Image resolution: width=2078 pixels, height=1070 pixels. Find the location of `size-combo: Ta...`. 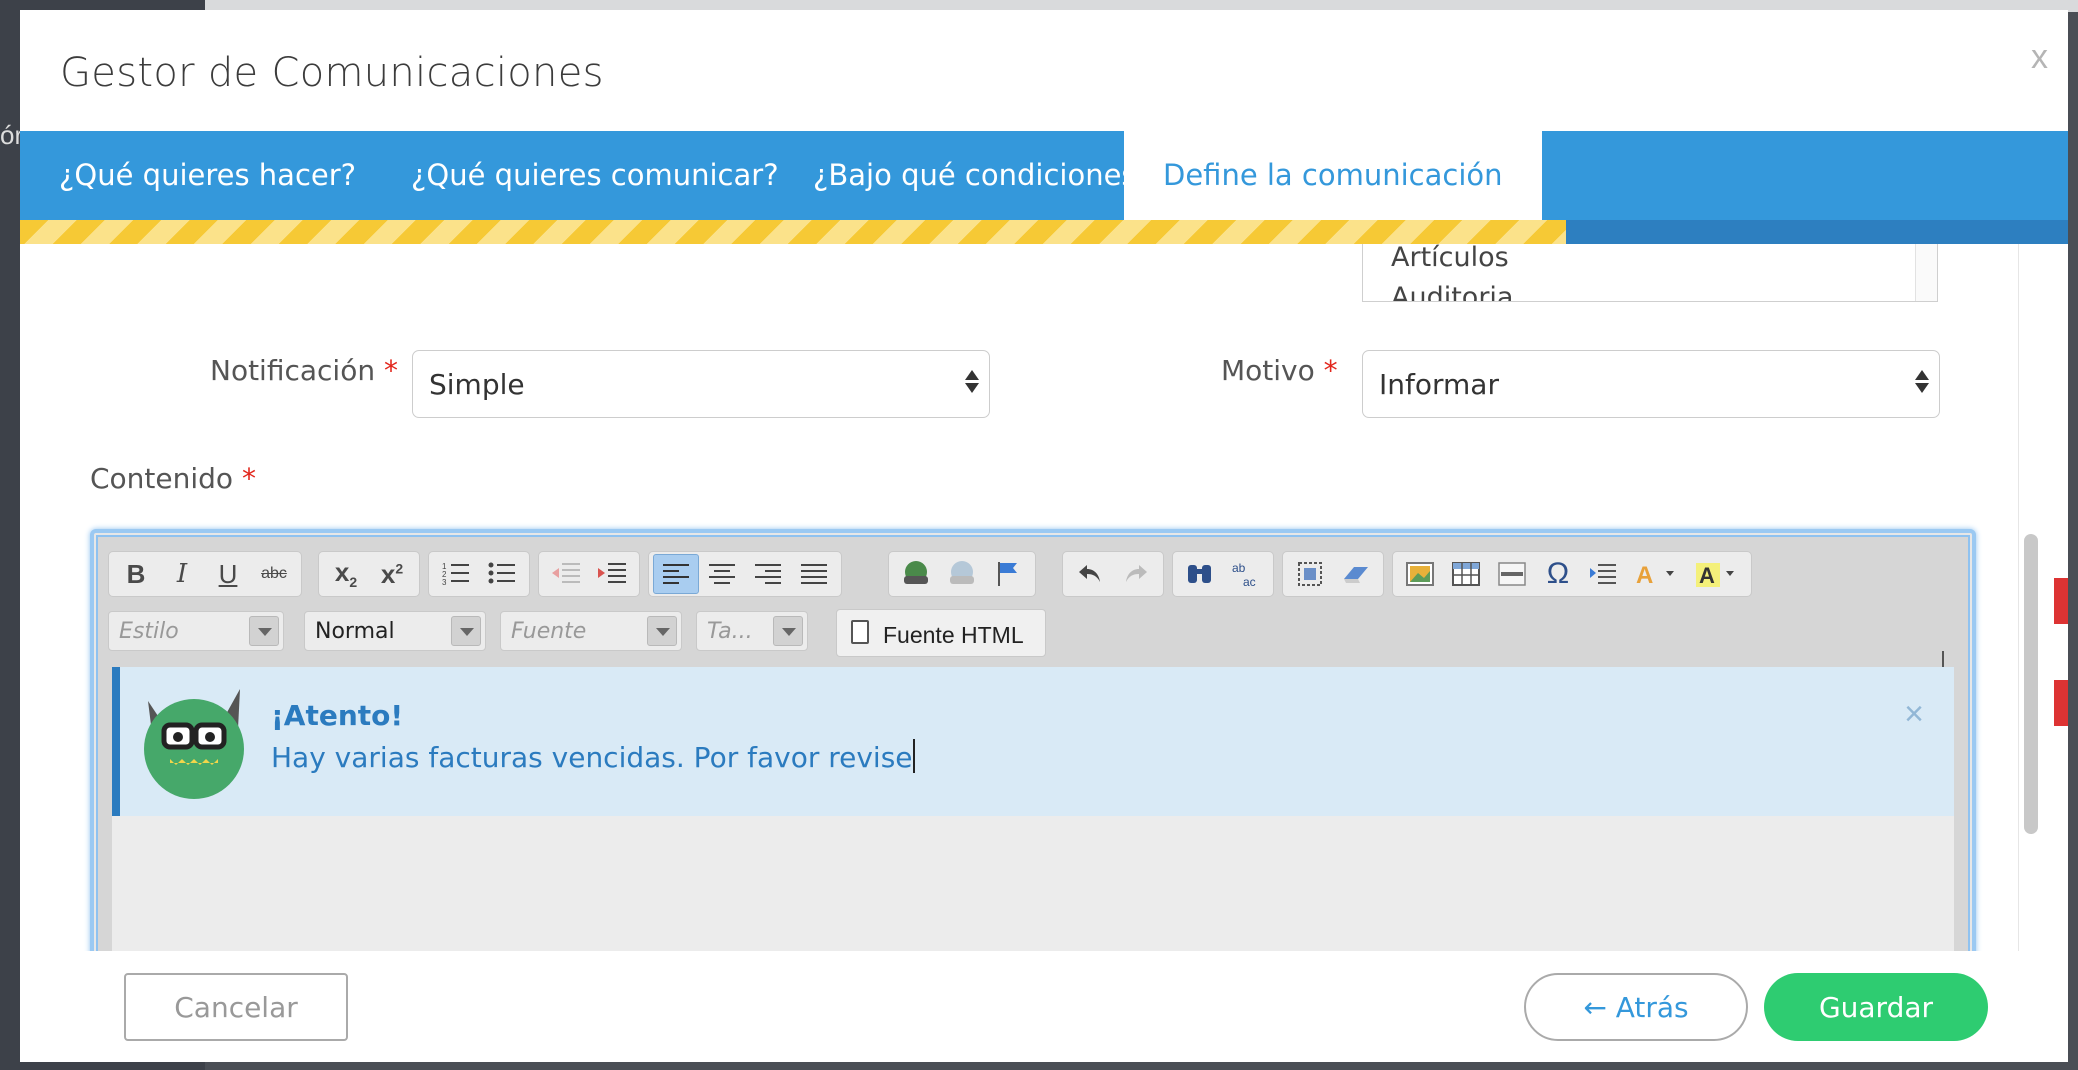

size-combo: Ta... is located at coordinates (752, 631).